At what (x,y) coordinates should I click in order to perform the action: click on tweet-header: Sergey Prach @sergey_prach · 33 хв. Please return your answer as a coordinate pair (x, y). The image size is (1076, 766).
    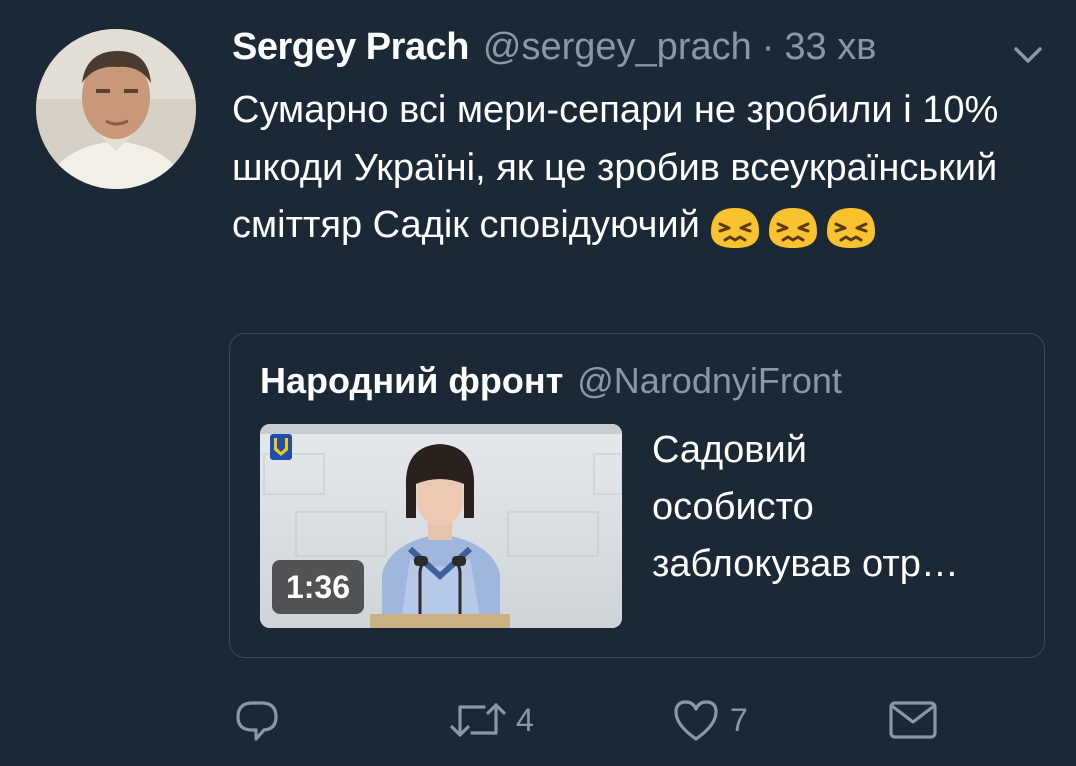
    Looking at the image, I should click on (554, 50).